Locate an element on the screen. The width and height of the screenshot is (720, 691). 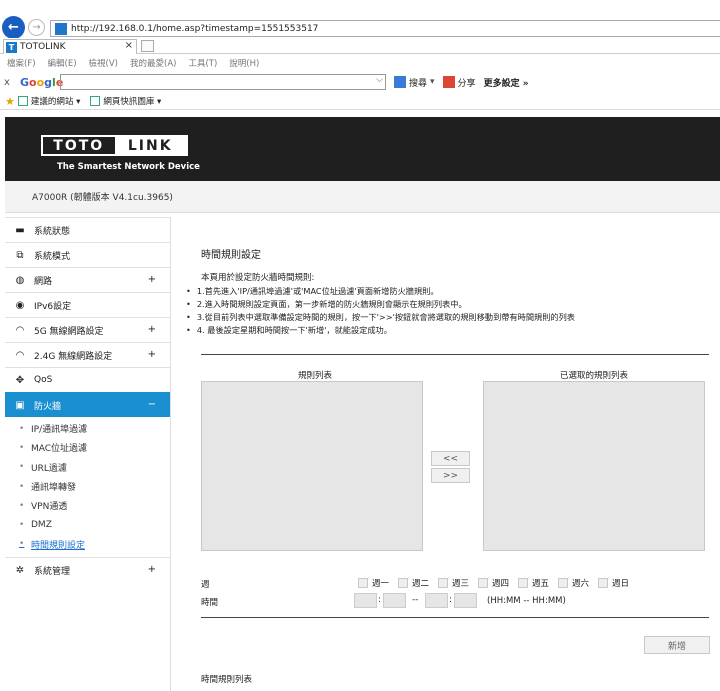
model-bar: A7000R (韌體版本 V4.1cu.3965) is located at coordinates (362, 197).